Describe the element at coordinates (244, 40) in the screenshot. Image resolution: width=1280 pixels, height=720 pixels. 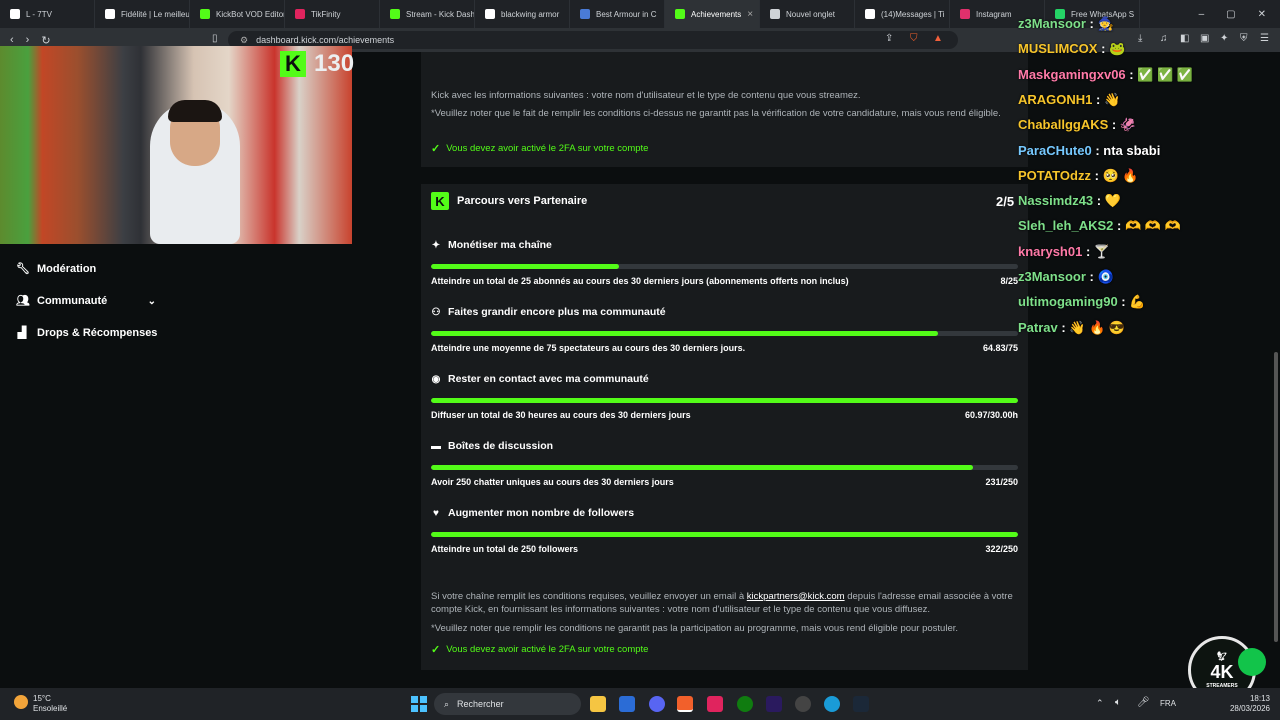
I see `site-info-icon: ⚙` at that location.